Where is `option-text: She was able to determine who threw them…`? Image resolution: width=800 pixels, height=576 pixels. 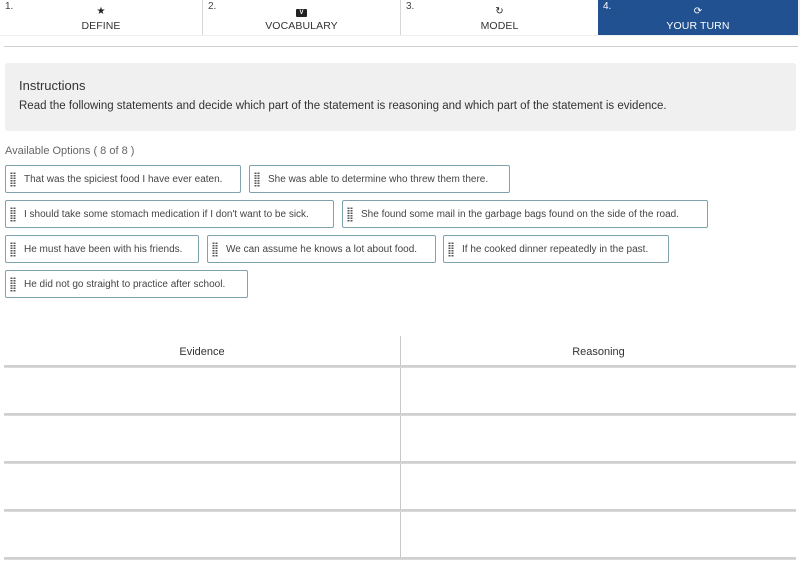
option-text: She was able to determine who threw them… is located at coordinates (378, 179).